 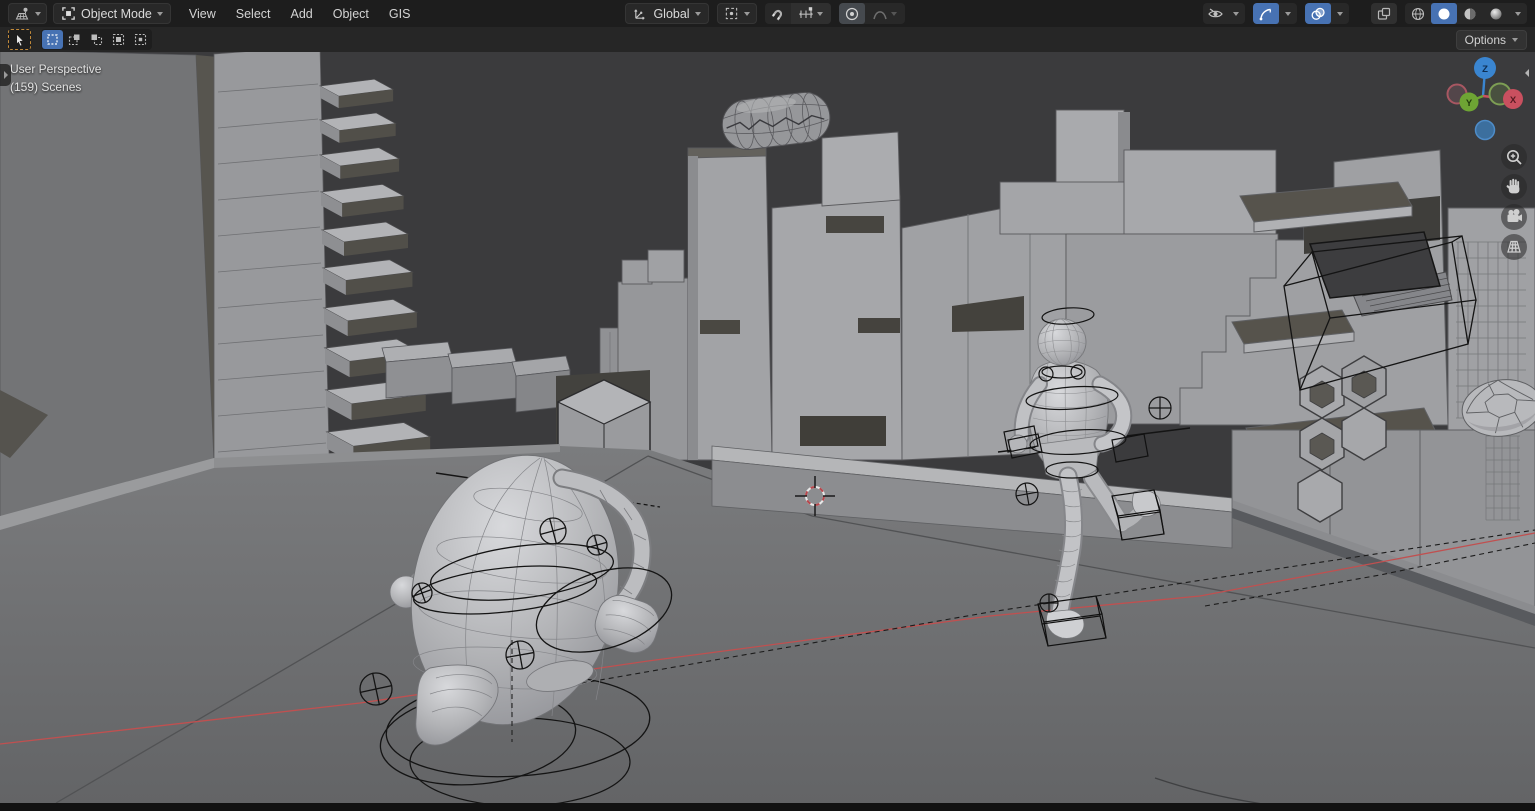 What do you see at coordinates (1514, 202) in the screenshot?
I see `viewport-nav-buttons` at bounding box center [1514, 202].